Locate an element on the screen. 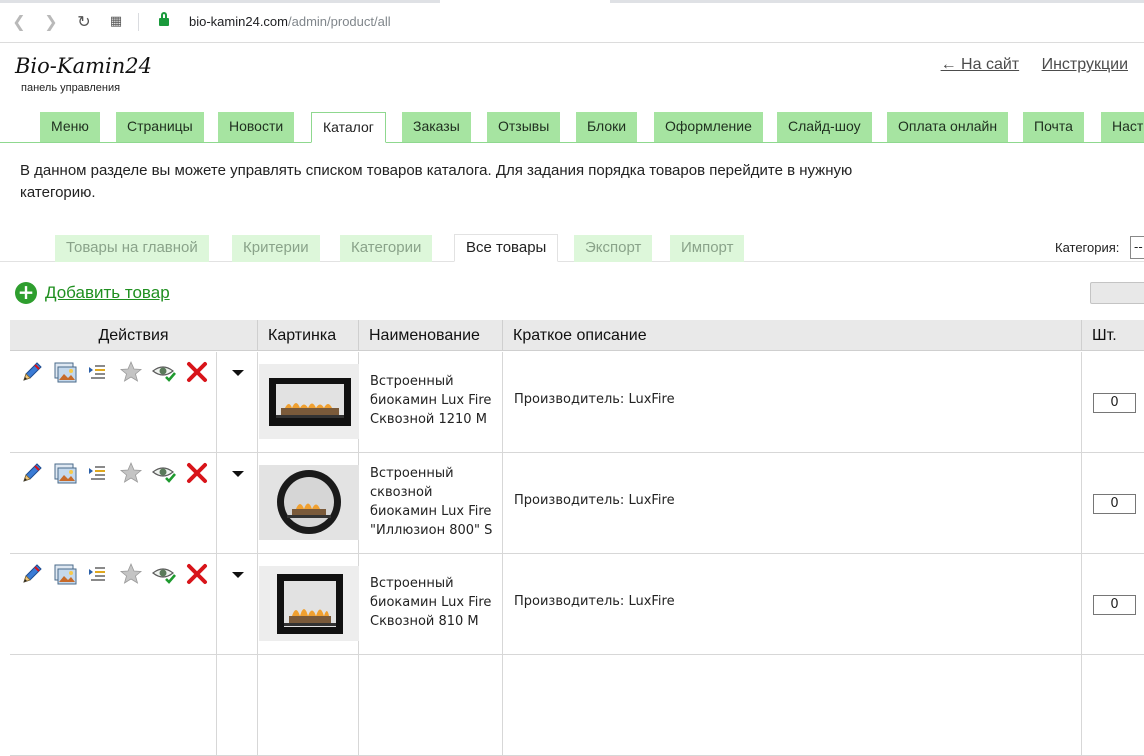 The width and height of the screenshot is (1144, 756). brand-subtitle: панель управления is located at coordinates (71, 88).